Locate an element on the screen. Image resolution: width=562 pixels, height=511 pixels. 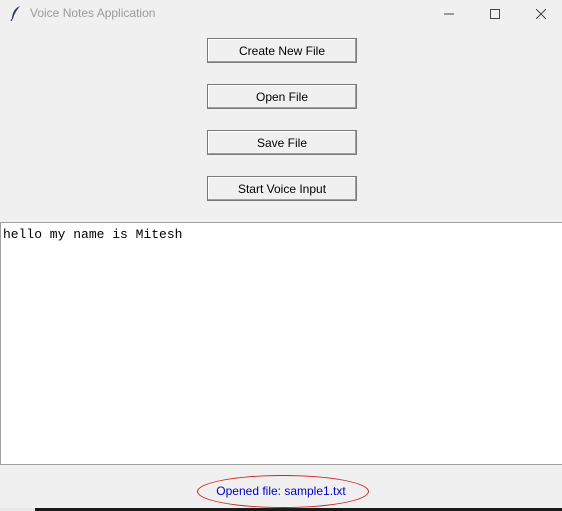
status-bar: Opened file: sample1.txt is located at coordinates (281, 488).